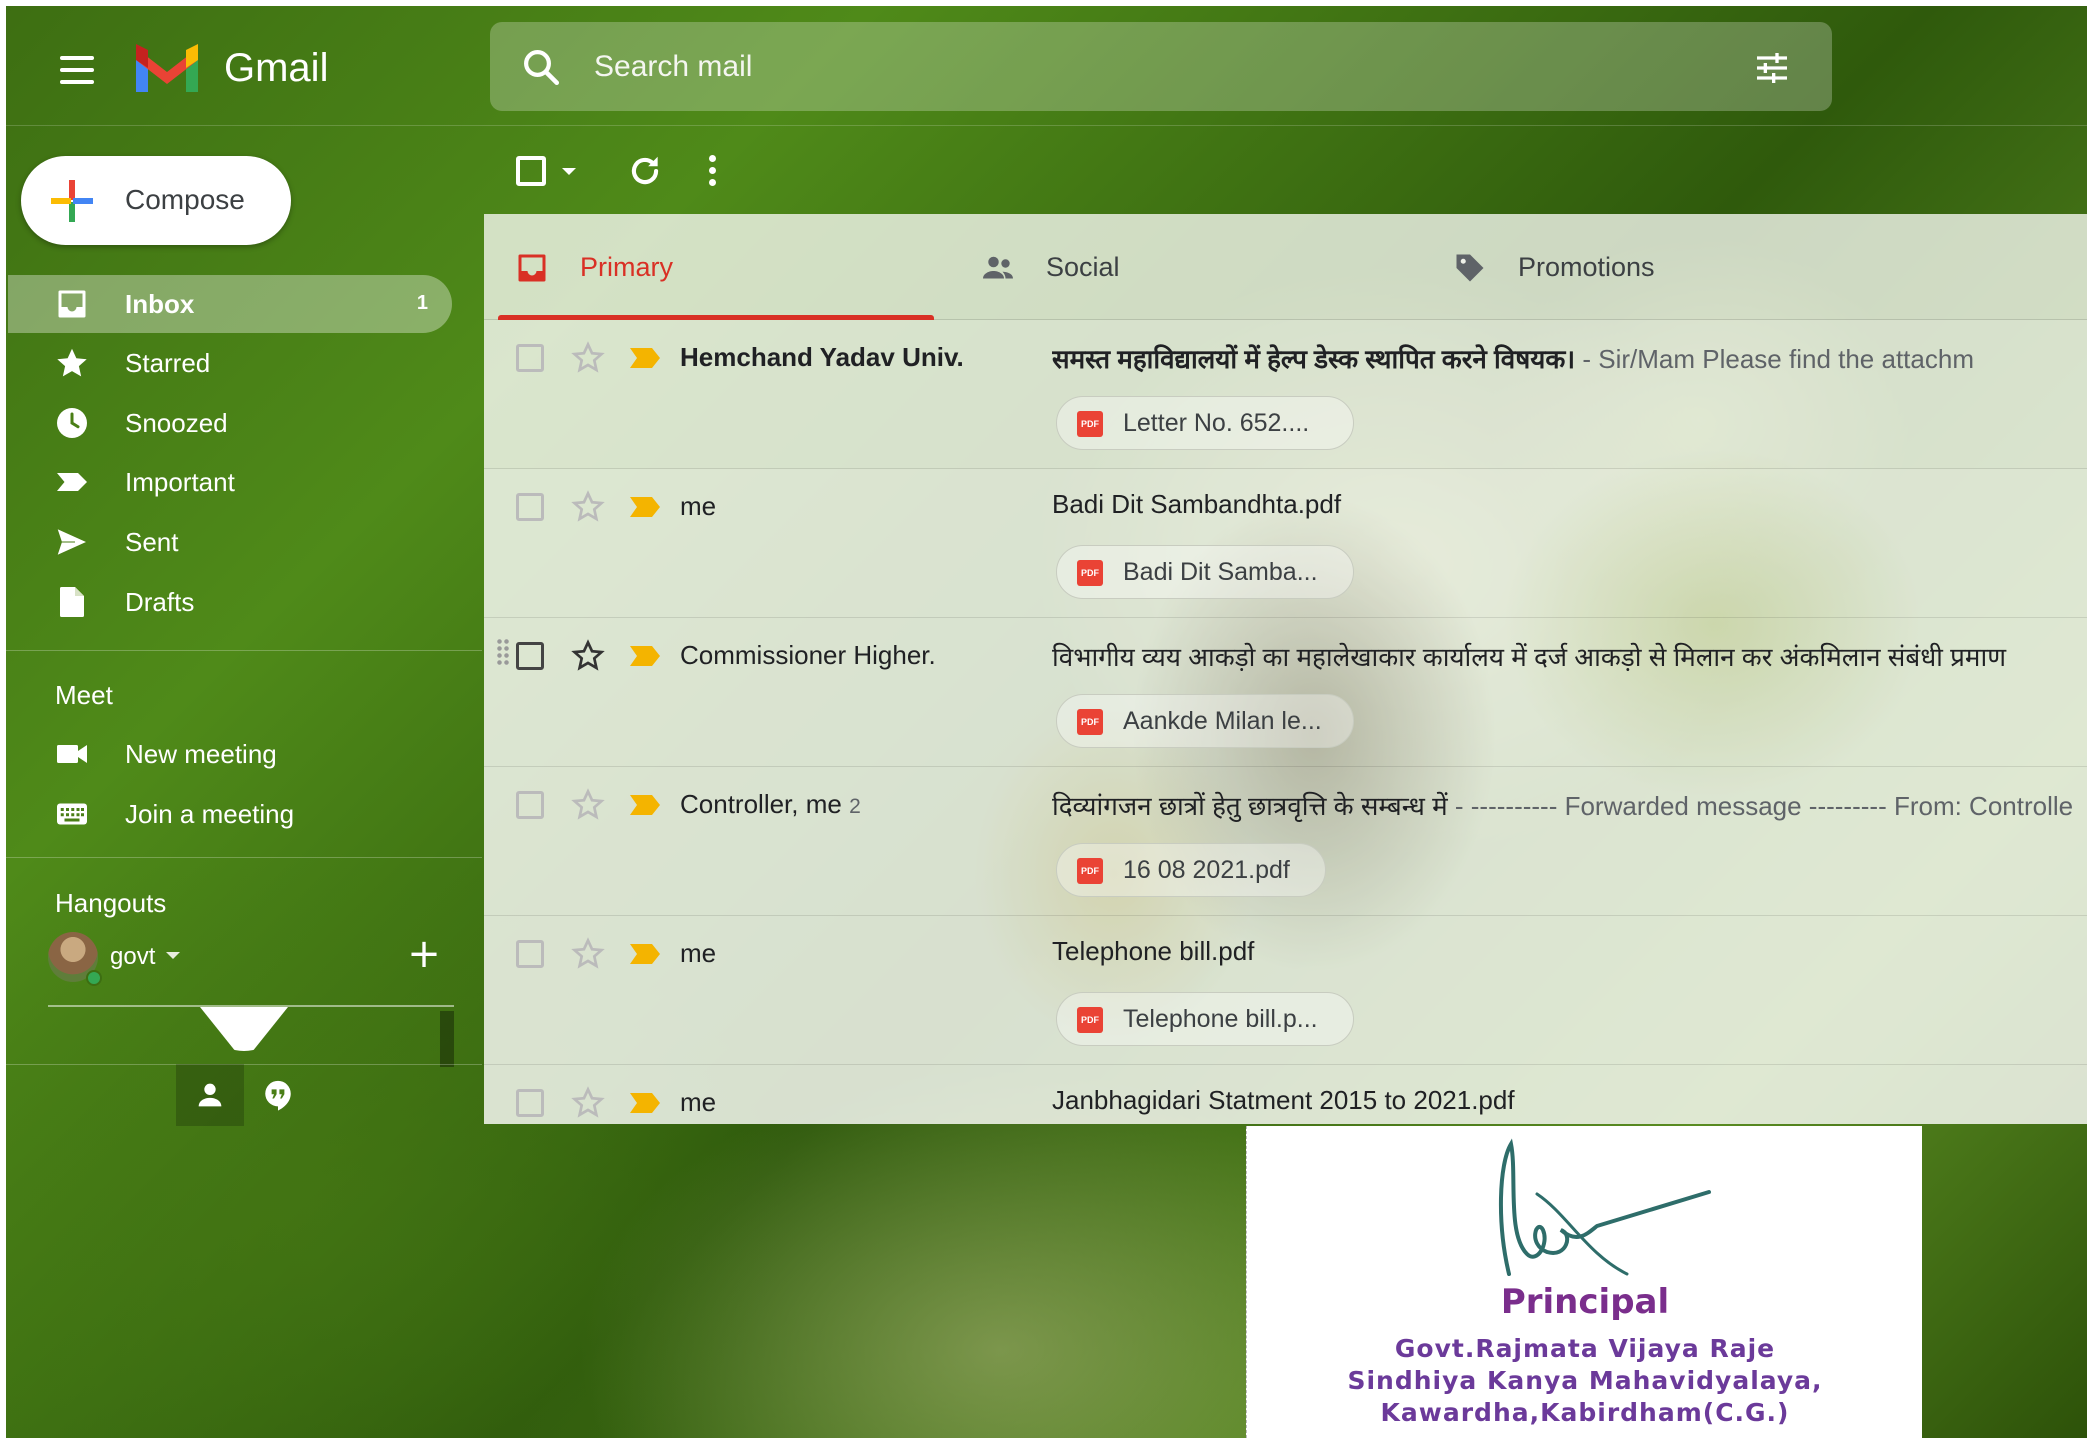  I want to click on sender-name: me, so click(698, 953).